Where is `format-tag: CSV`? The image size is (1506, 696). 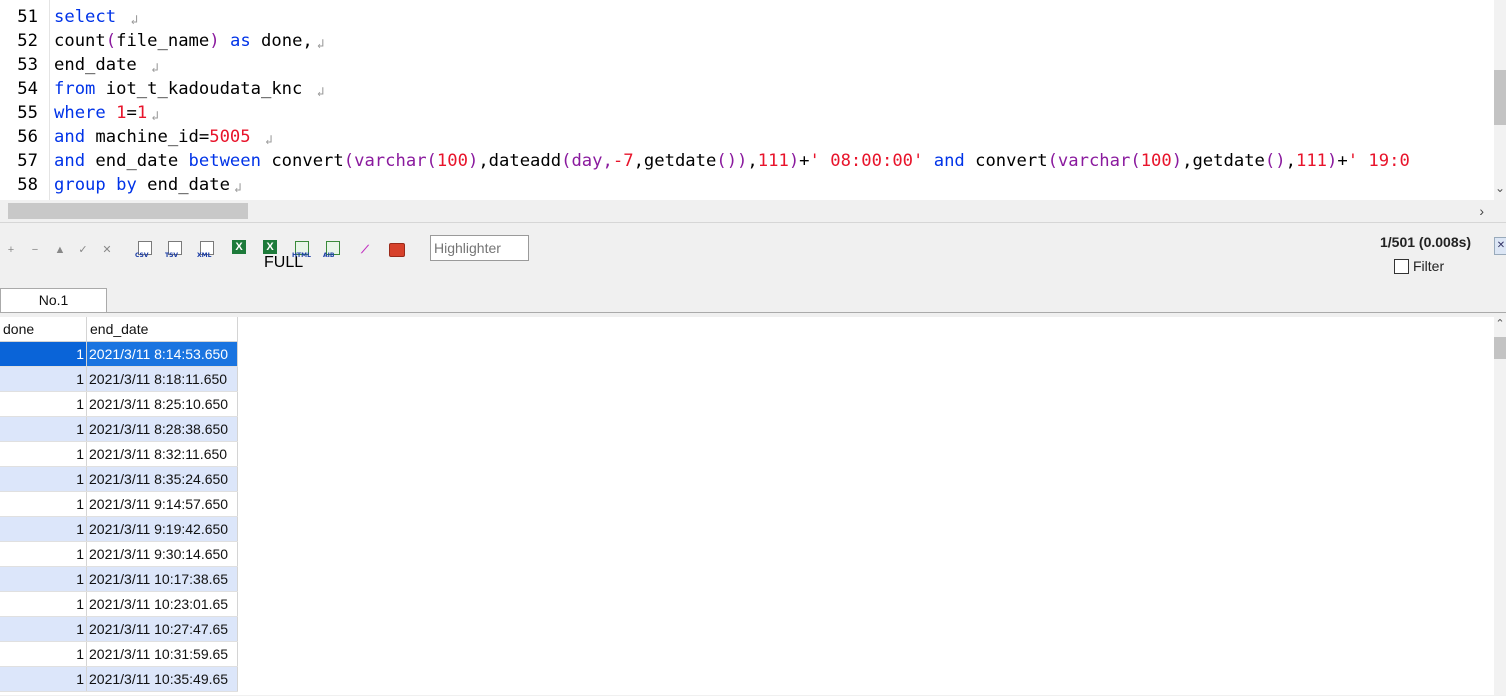 format-tag: CSV is located at coordinates (142, 255).